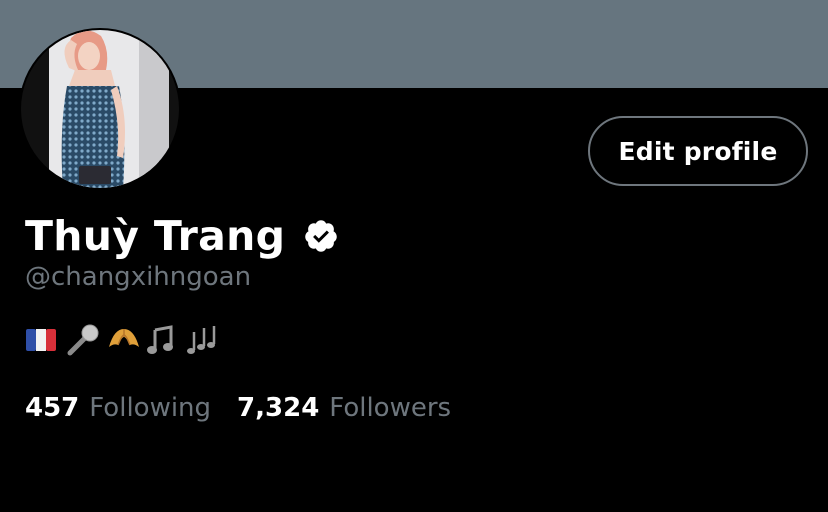 The image size is (828, 512). I want to click on avatar, so click(100, 109).